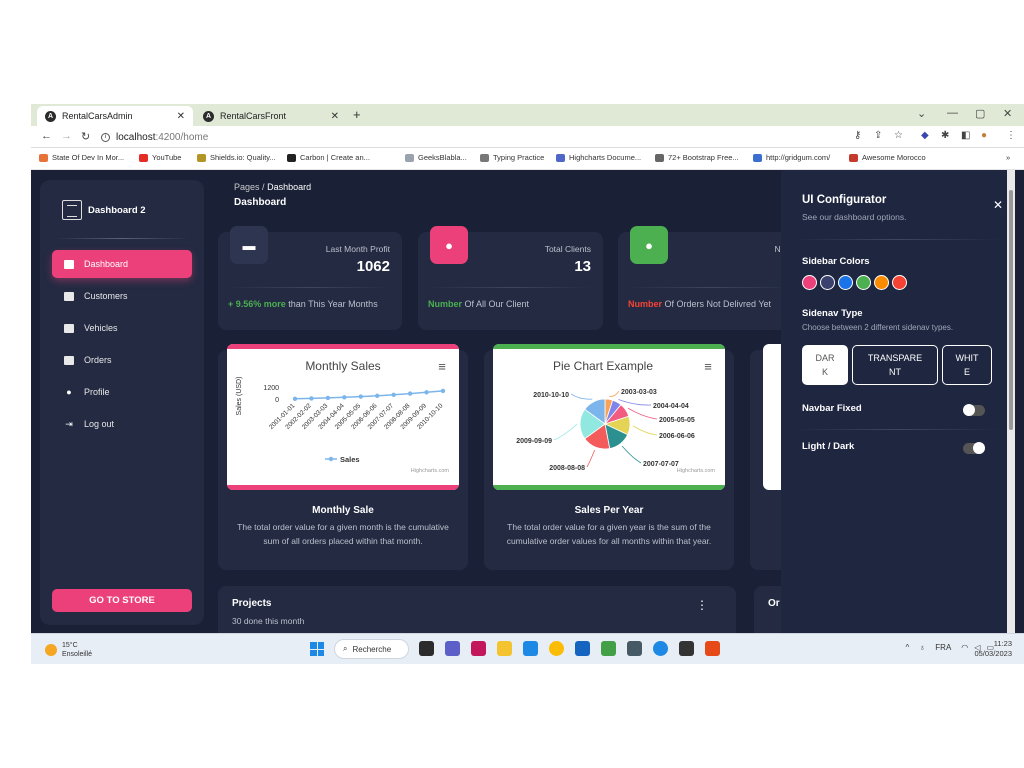  What do you see at coordinates (160, 157) in the screenshot?
I see `bookmark-item: YouTube` at bounding box center [160, 157].